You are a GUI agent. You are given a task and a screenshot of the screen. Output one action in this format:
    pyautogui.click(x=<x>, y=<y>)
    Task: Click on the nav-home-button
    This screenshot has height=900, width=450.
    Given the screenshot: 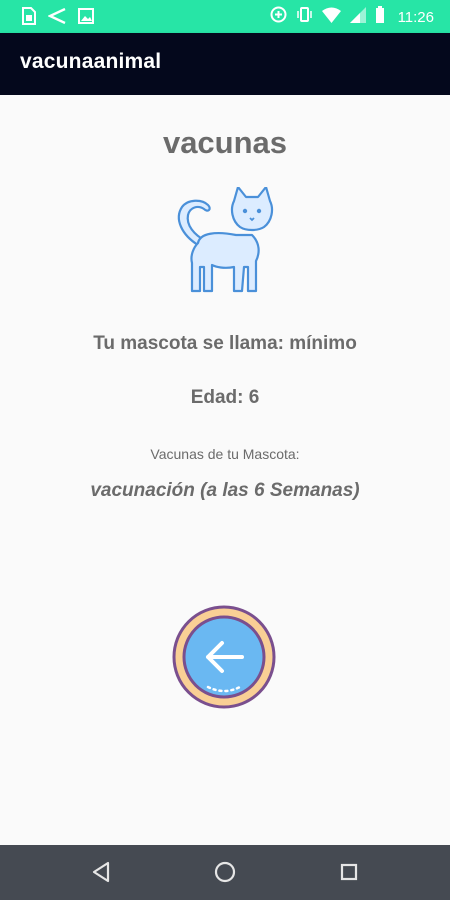 What is the action you would take?
    pyautogui.click(x=225, y=872)
    